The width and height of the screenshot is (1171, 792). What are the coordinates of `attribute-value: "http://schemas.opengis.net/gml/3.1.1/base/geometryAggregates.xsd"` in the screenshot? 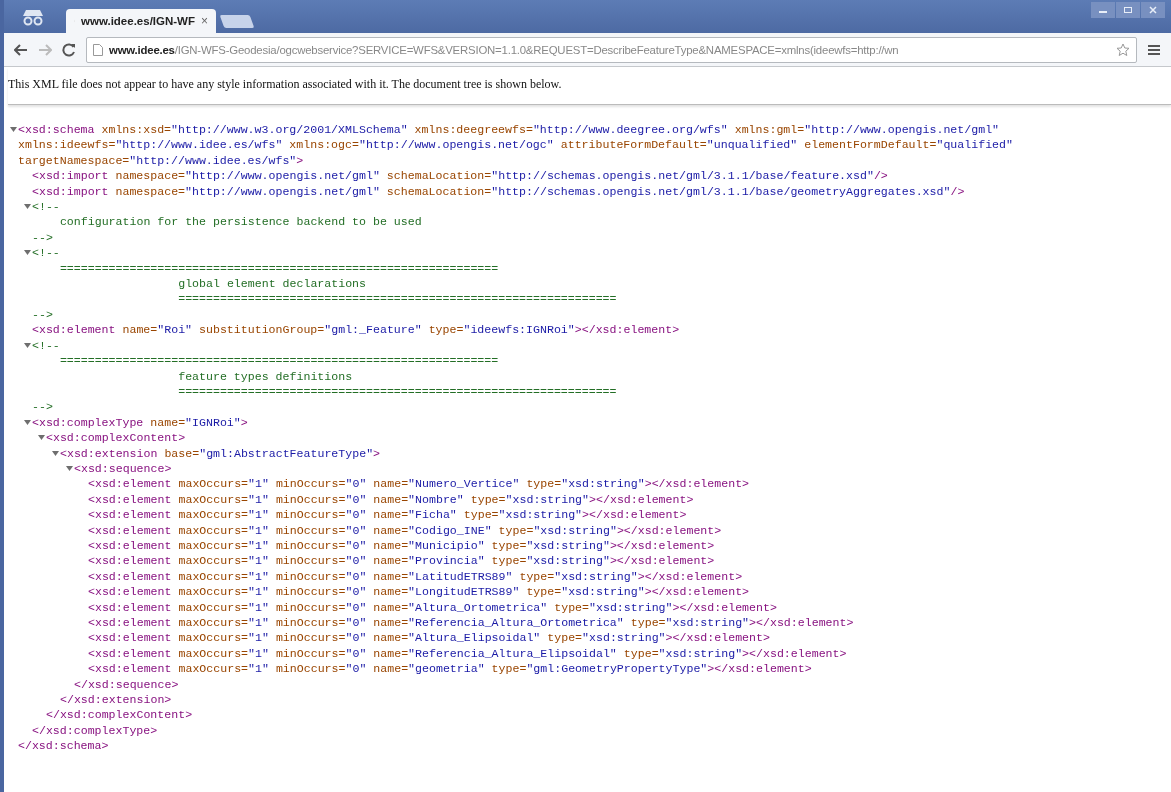 It's located at (721, 191).